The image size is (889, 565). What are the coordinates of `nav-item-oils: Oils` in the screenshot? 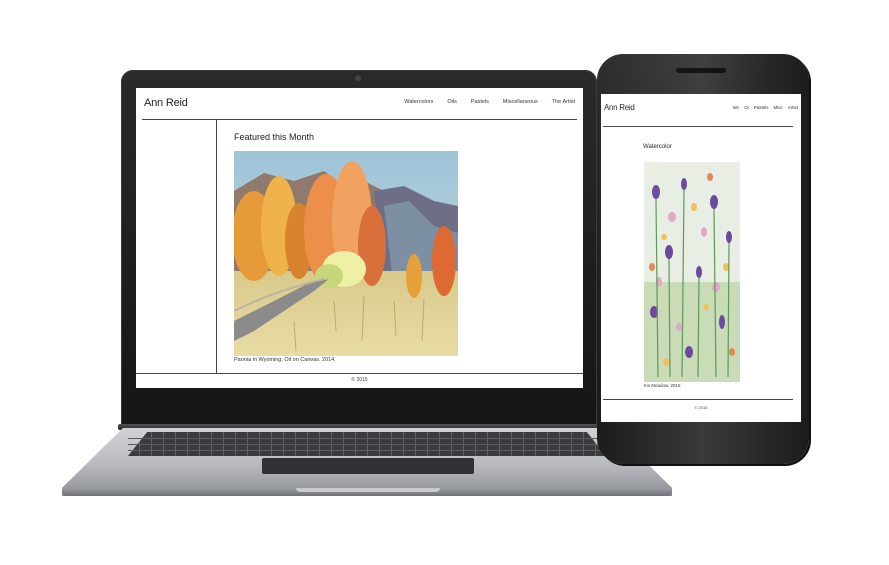 It's located at (451, 102).